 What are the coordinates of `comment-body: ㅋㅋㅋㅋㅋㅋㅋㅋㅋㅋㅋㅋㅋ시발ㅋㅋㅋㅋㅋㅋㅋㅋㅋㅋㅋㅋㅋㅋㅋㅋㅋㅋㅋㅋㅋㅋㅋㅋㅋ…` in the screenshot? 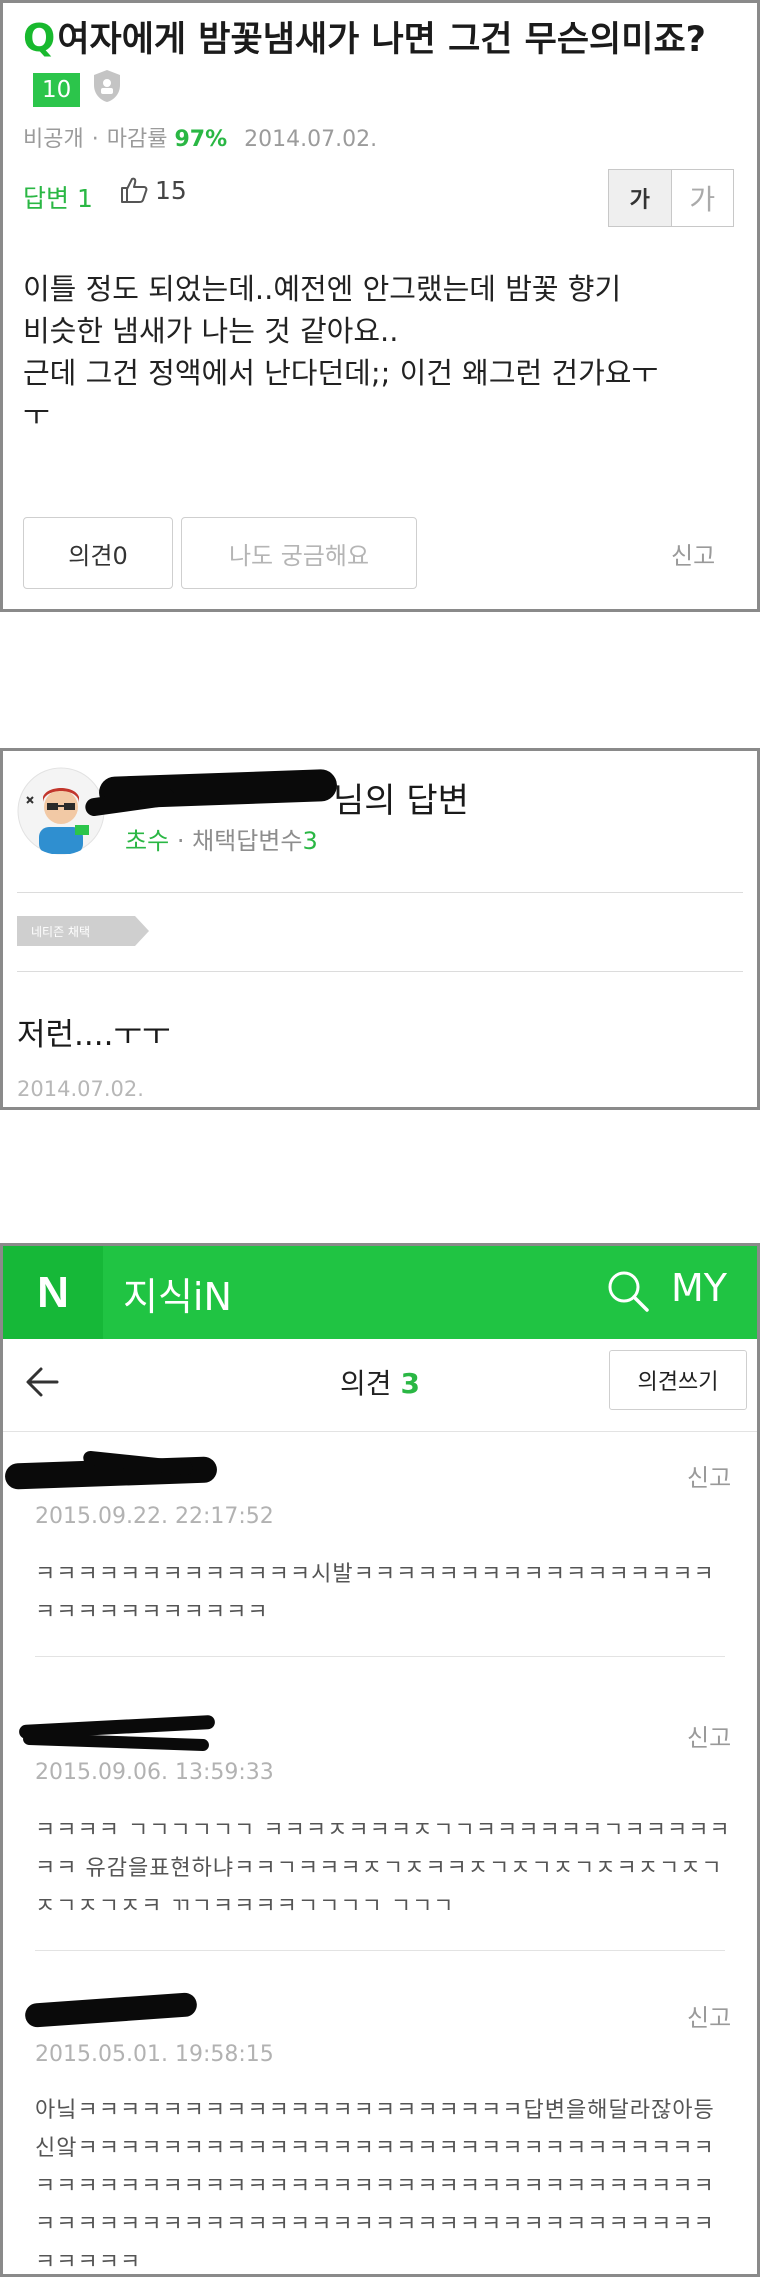 It's located at (375, 1593).